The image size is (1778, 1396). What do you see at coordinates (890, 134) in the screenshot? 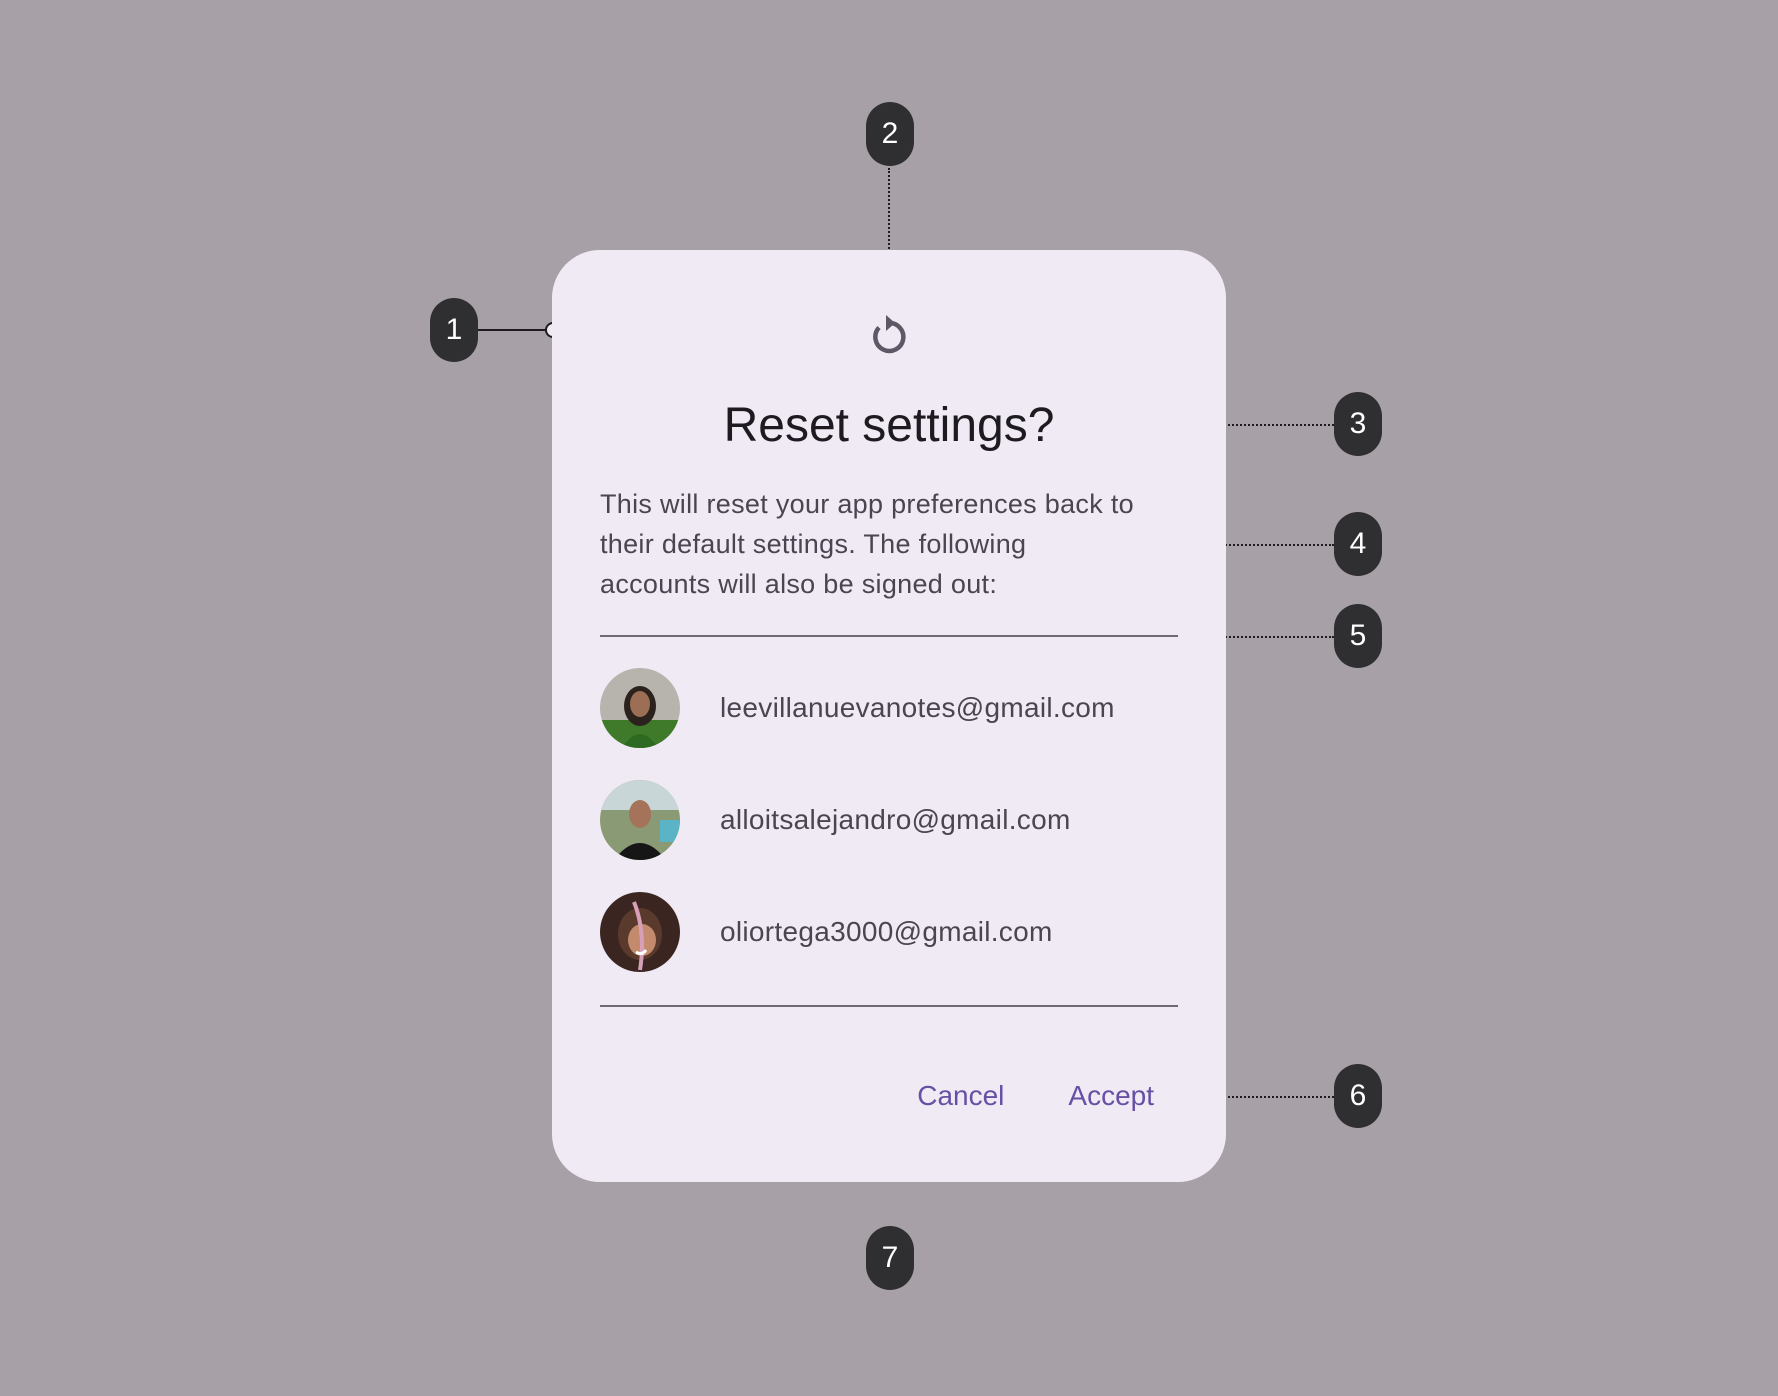
I see `annotation-marker-2: 2` at bounding box center [890, 134].